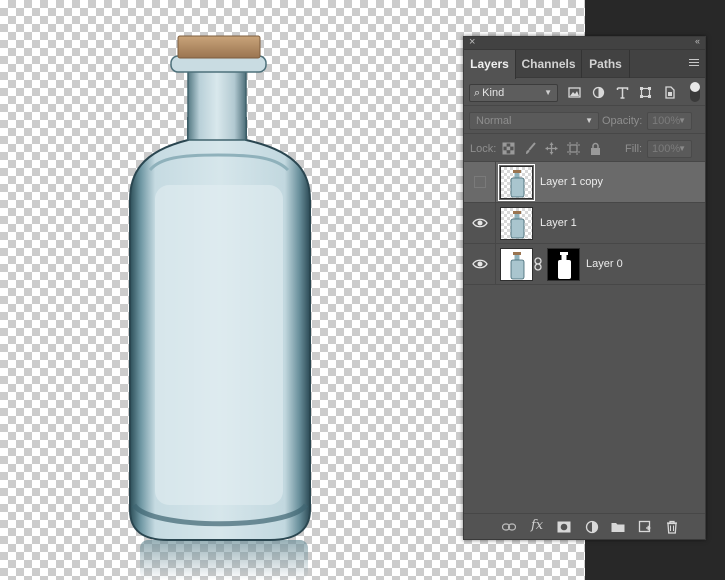 The width and height of the screenshot is (725, 580). I want to click on new-layer-icon, so click(645, 527).